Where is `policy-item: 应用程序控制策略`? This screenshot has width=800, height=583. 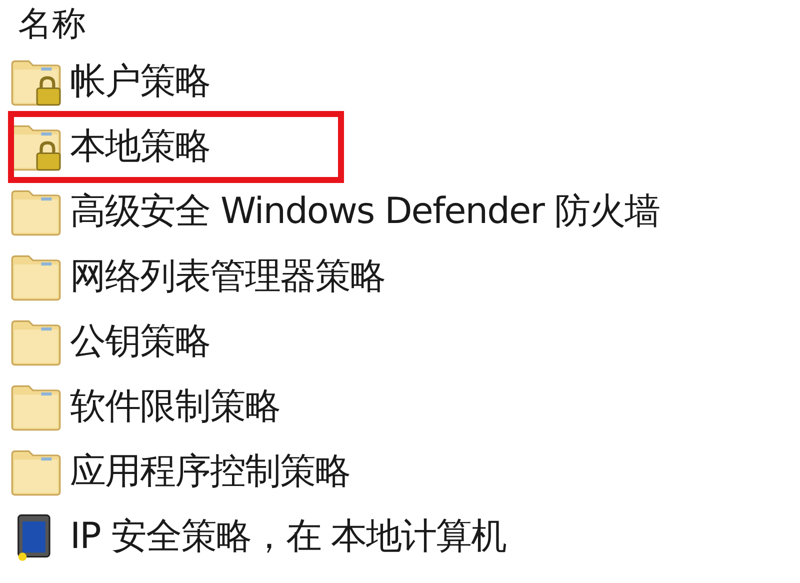 policy-item: 应用程序控制策略 is located at coordinates (210, 472).